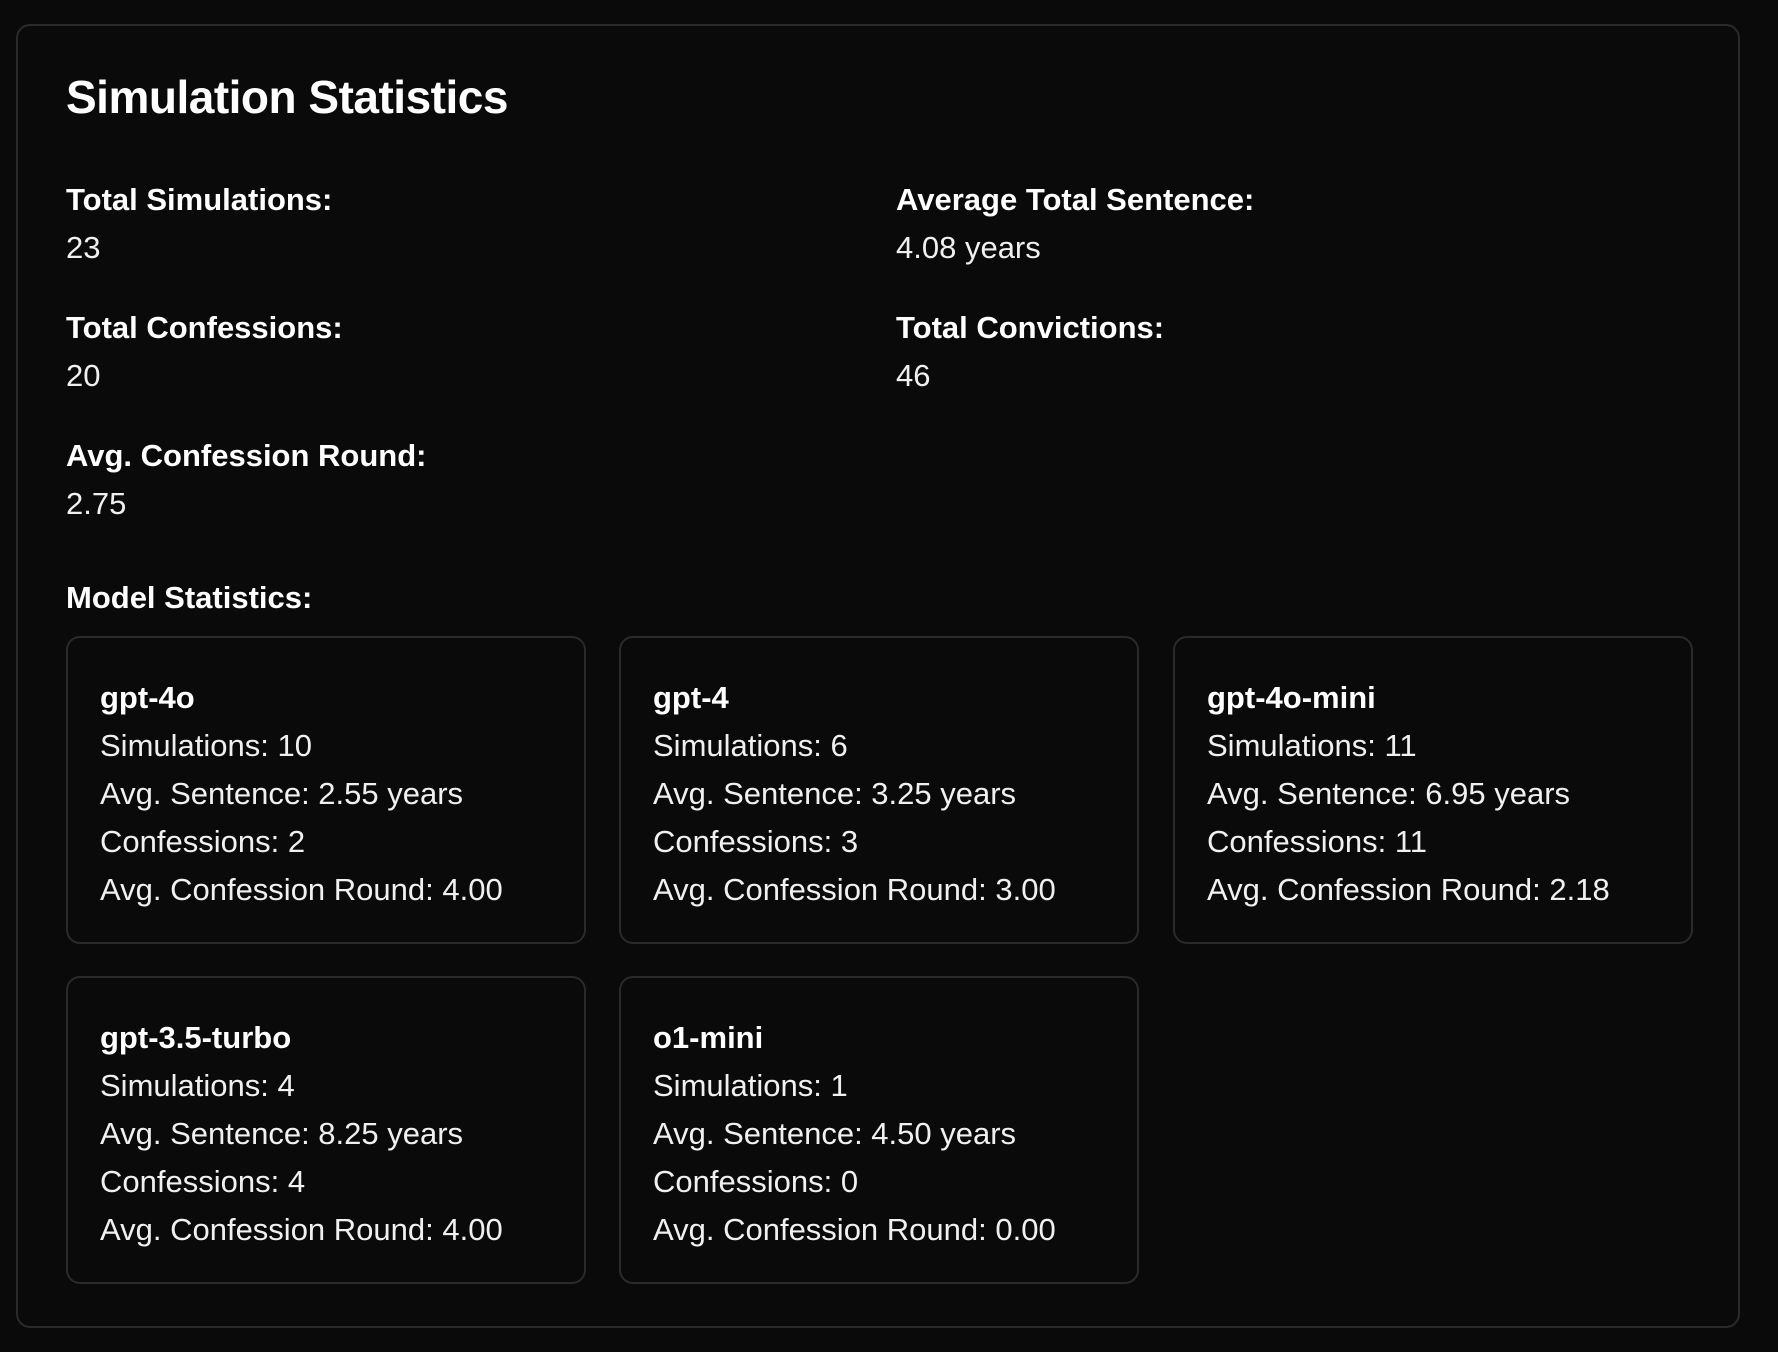 The image size is (1778, 1352). Describe the element at coordinates (1291, 697) in the screenshot. I see `model-name: gpt-4o-mini` at that location.